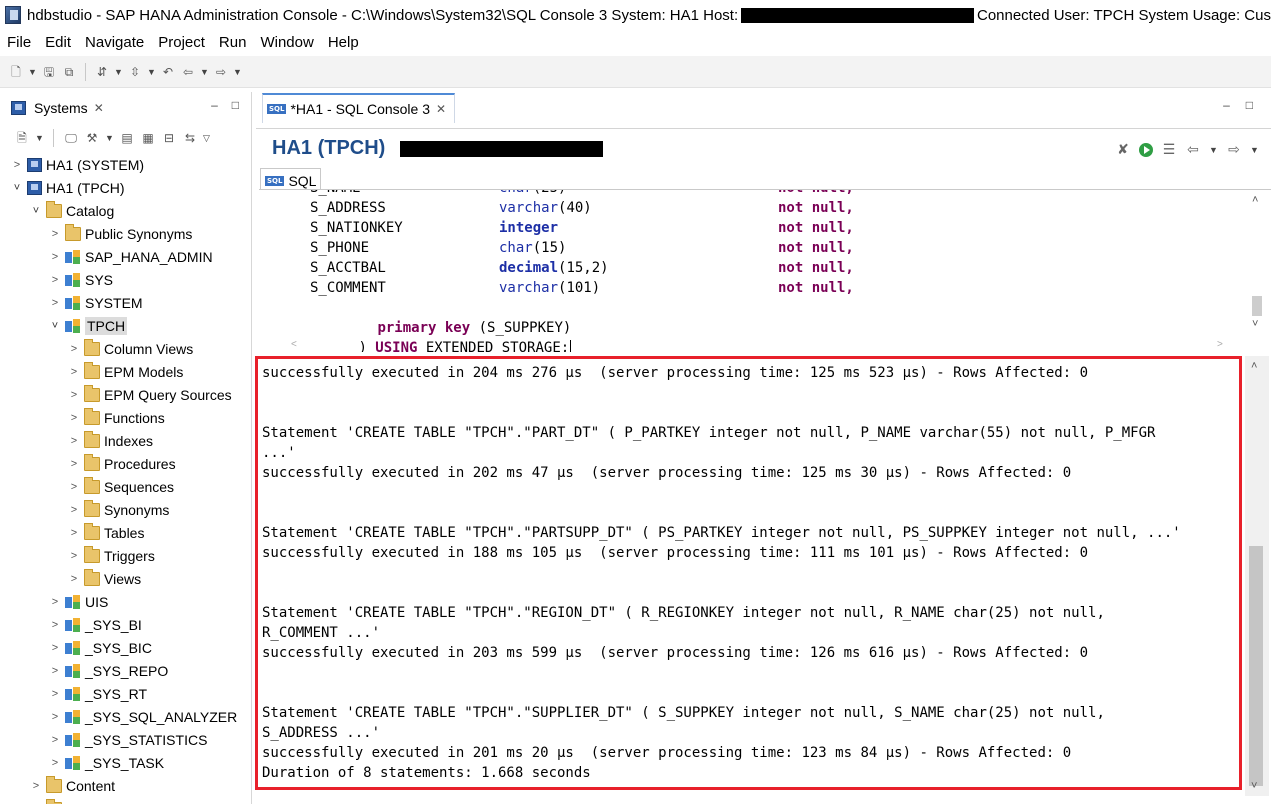  What do you see at coordinates (125, 800) in the screenshot?
I see `tree-item: ˃Provisioning` at bounding box center [125, 800].